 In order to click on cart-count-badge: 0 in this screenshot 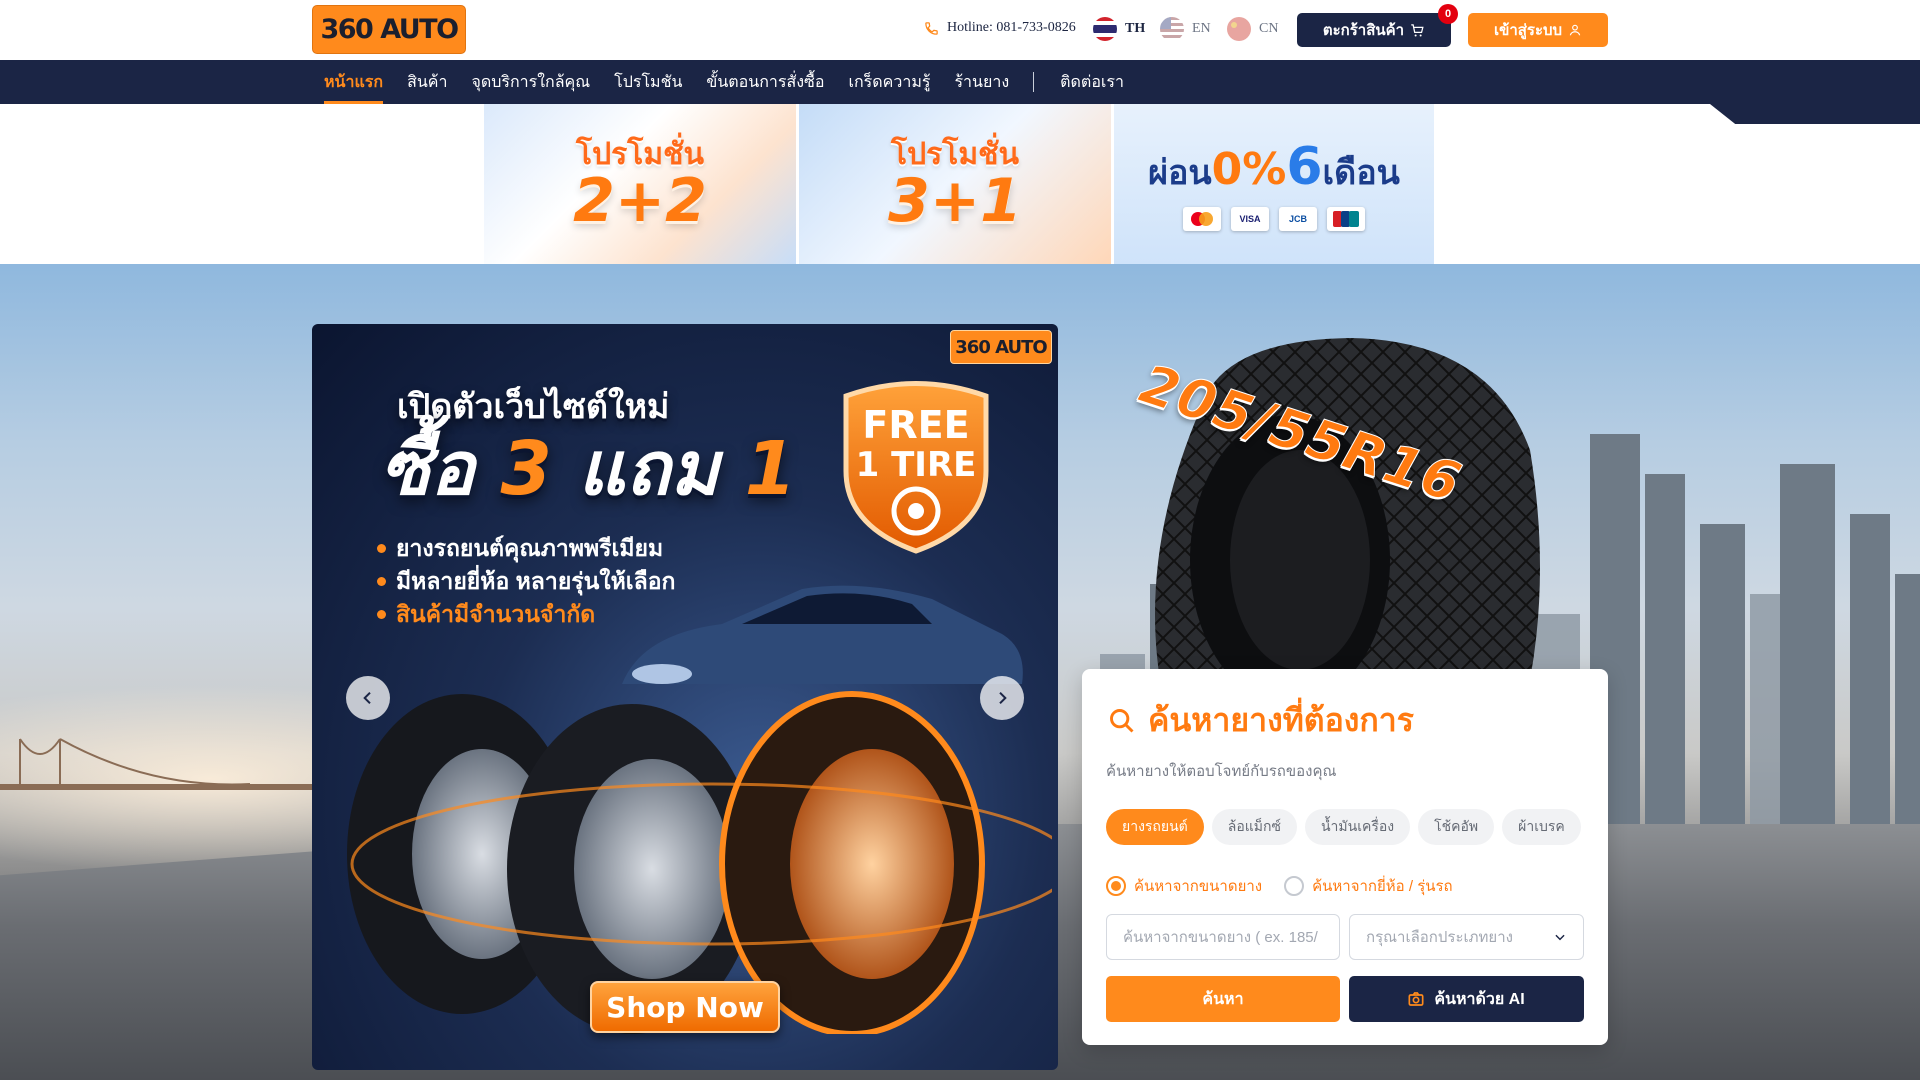, I will do `click(1448, 14)`.